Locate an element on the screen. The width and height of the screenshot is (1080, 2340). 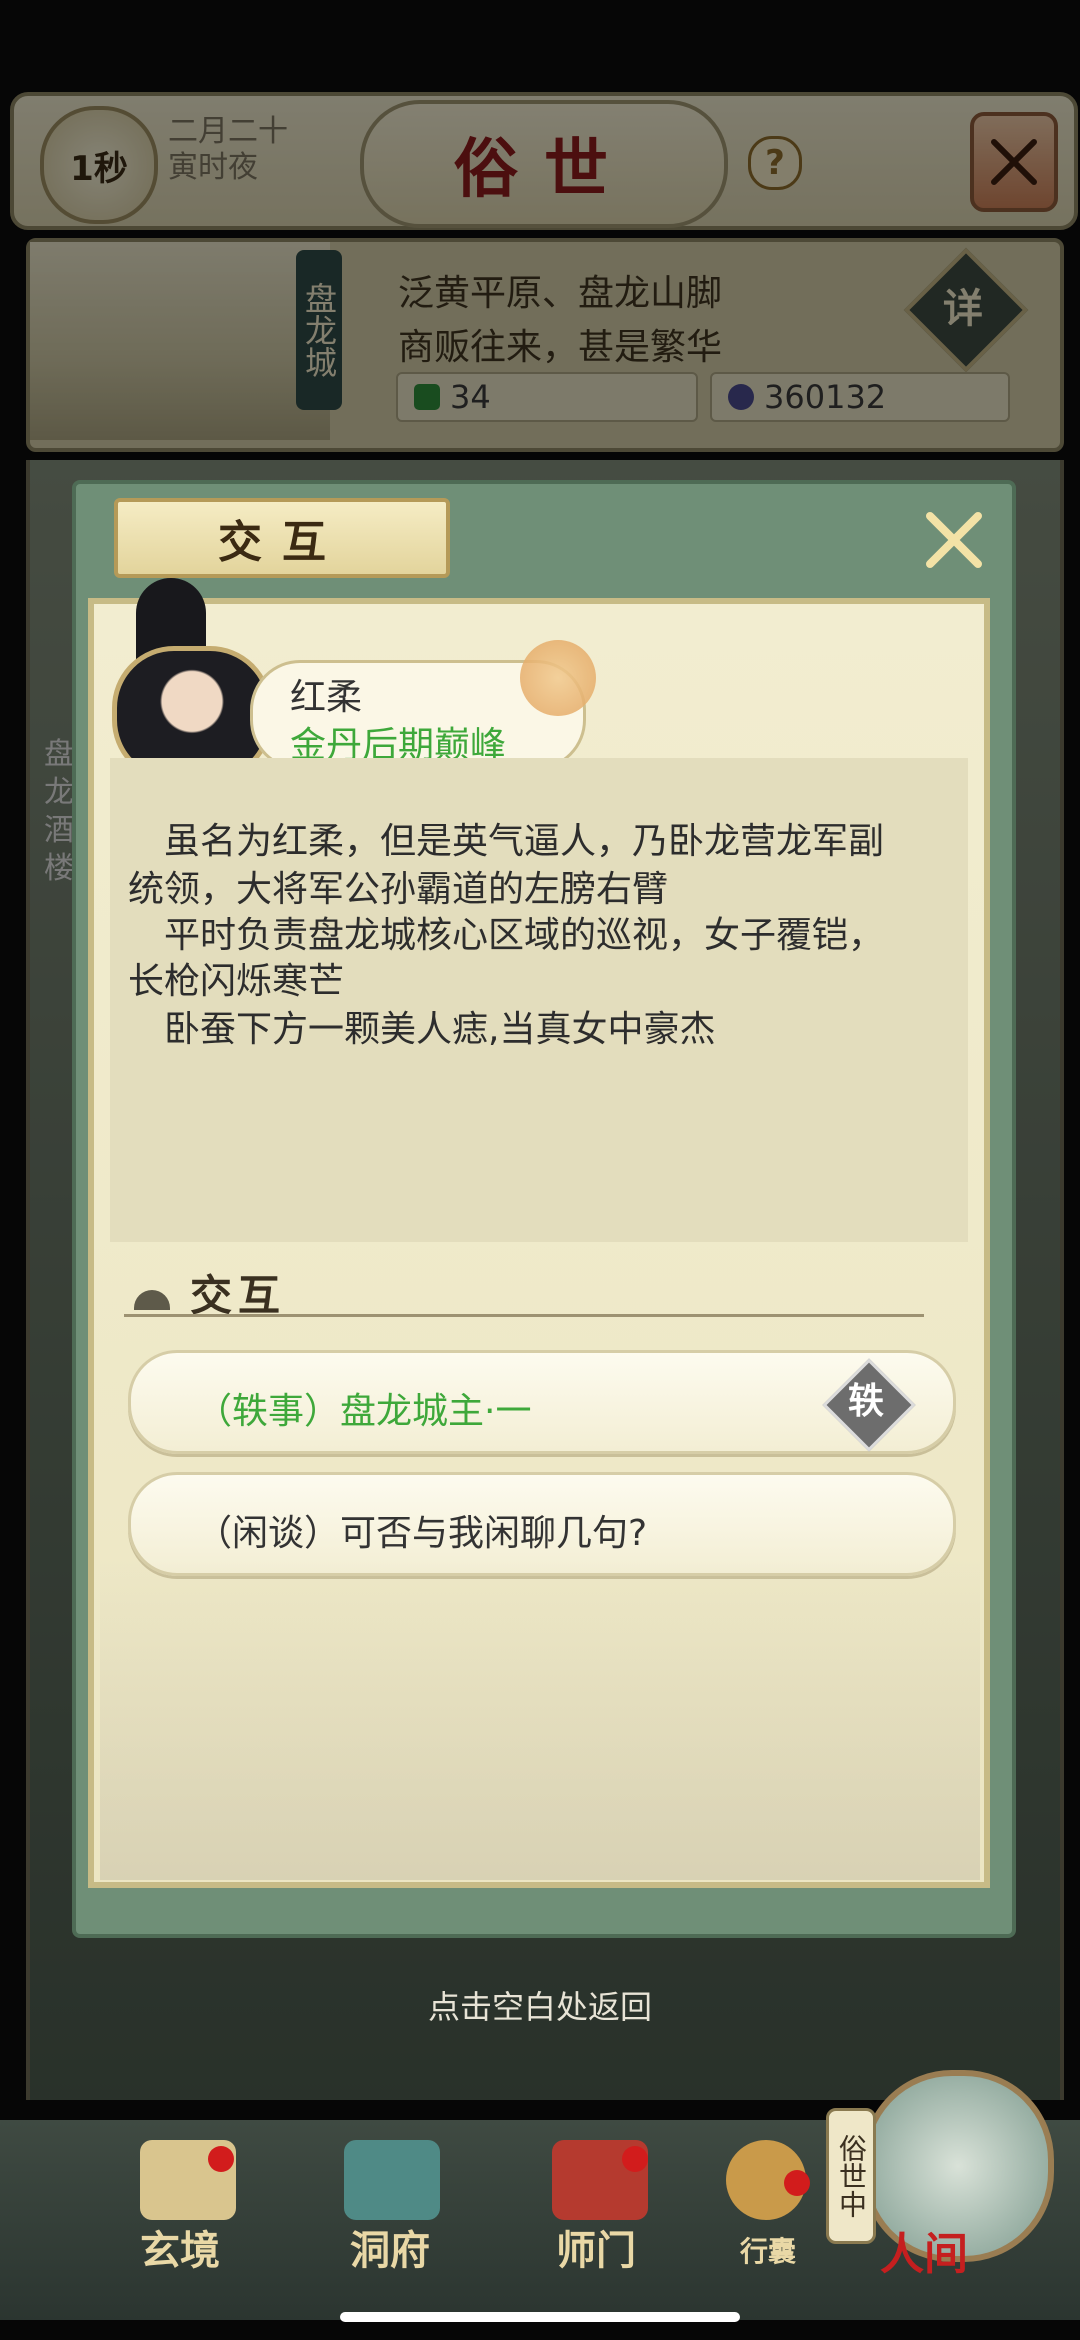
nav-shimen: 师门 is located at coordinates (596, 2247).